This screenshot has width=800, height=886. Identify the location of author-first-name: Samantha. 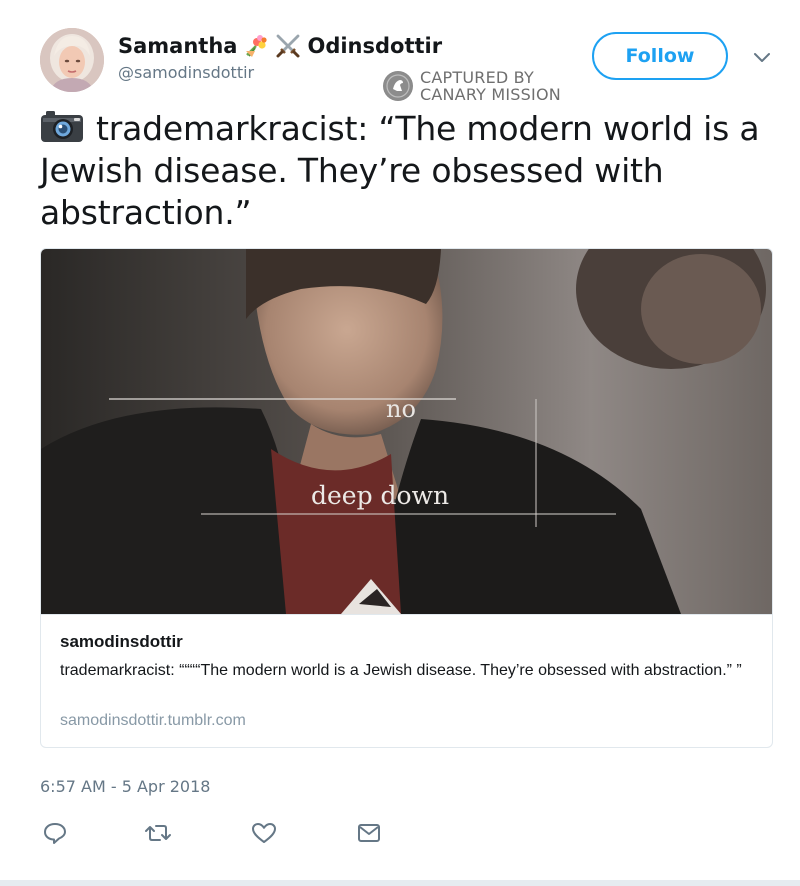
(178, 46).